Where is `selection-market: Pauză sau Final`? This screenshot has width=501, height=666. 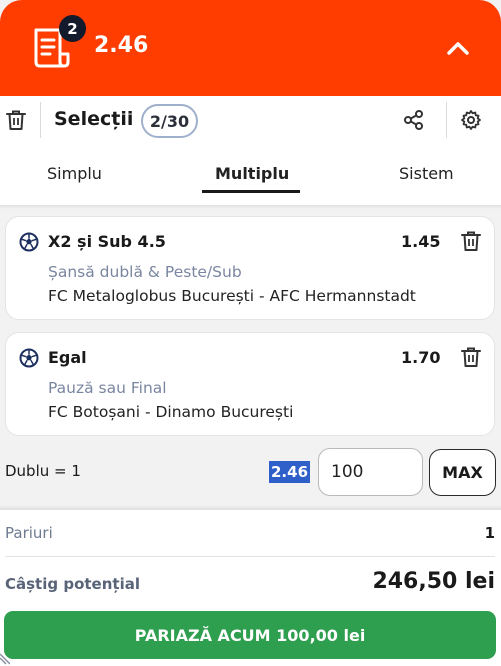 selection-market: Pauză sau Final is located at coordinates (107, 388).